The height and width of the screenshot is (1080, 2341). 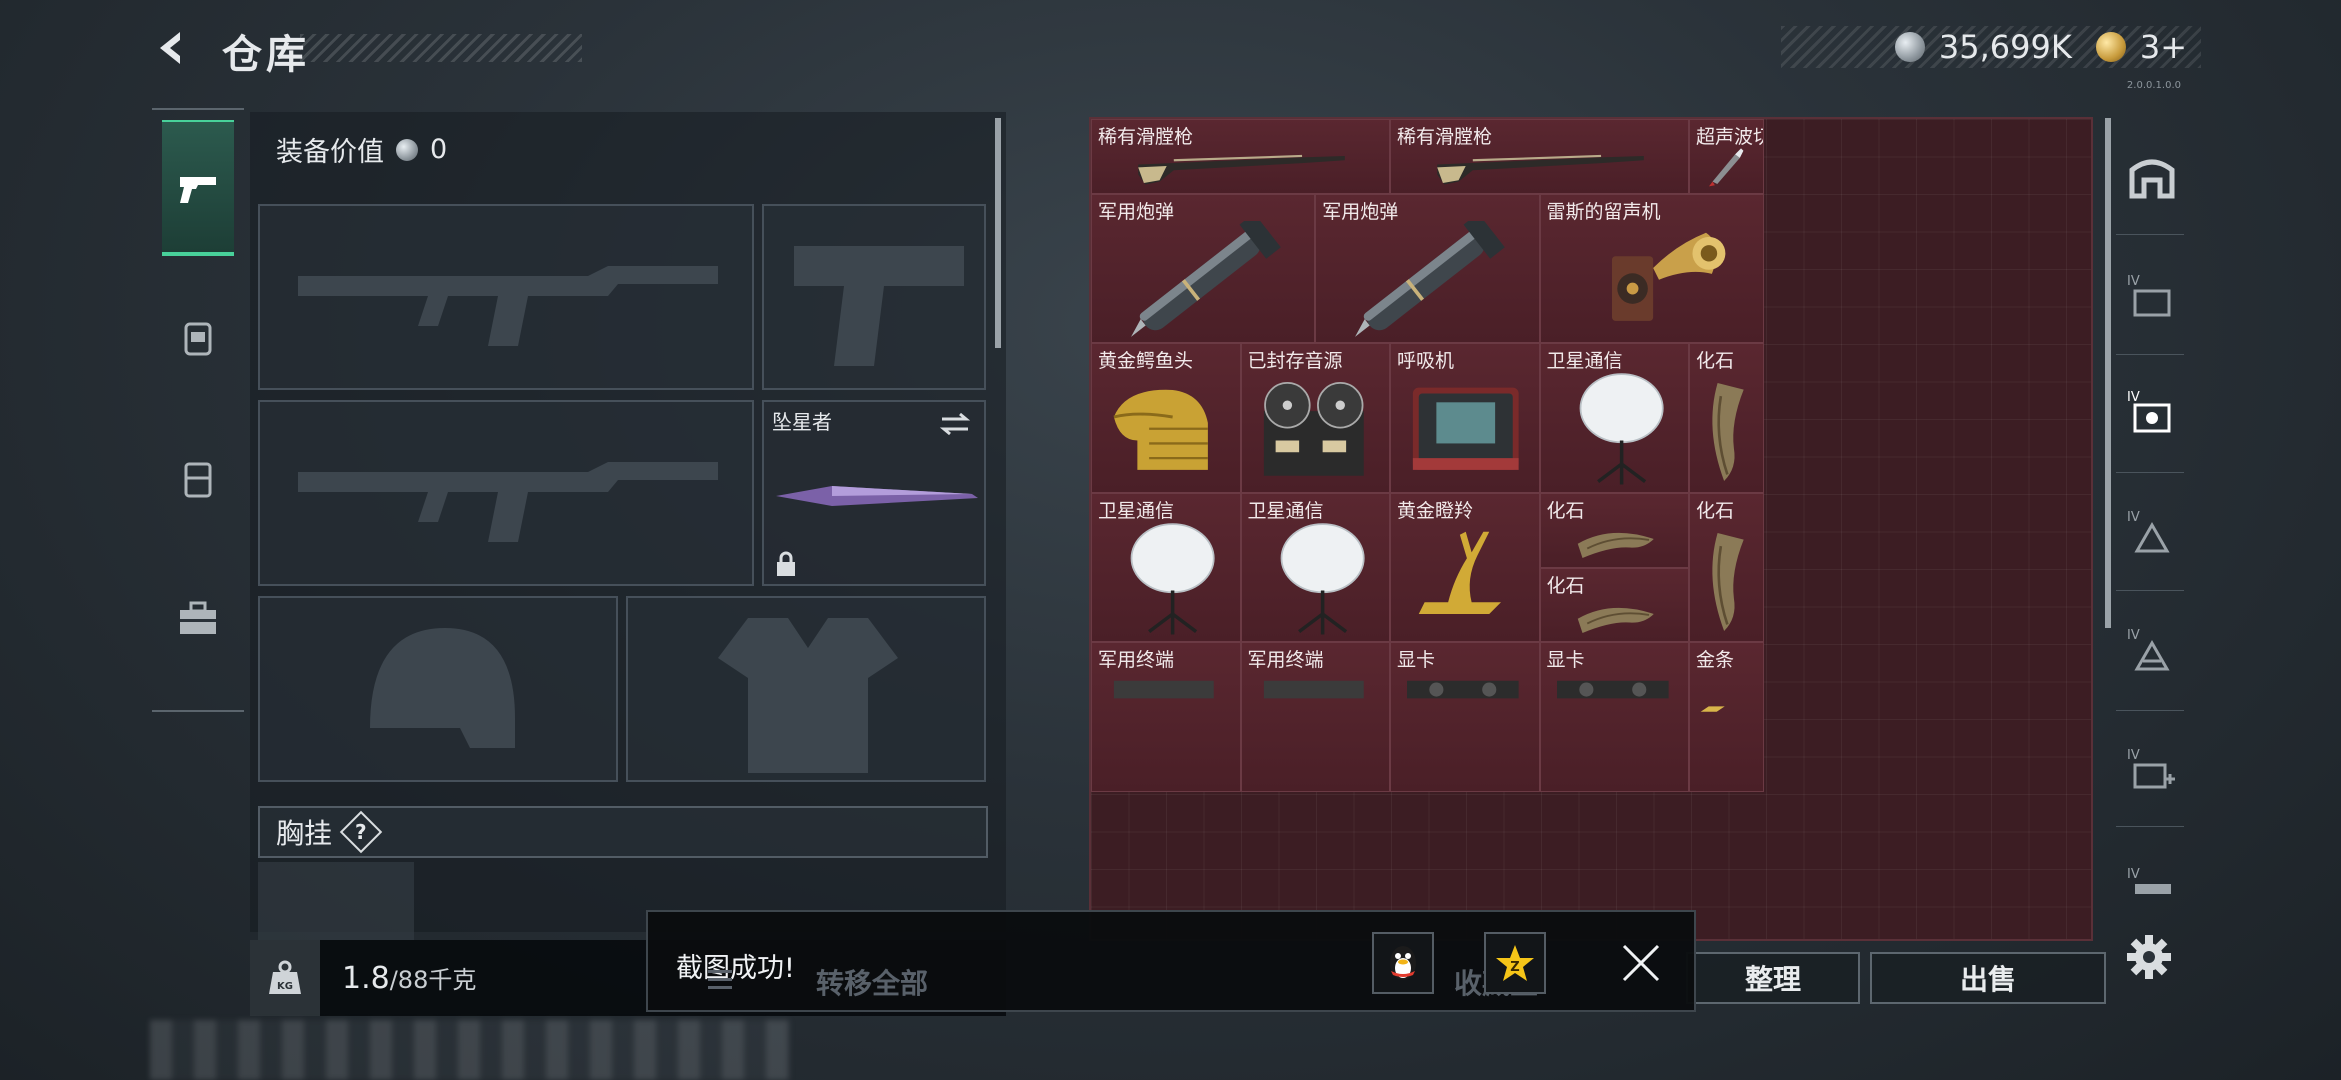 What do you see at coordinates (1166, 418) in the screenshot?
I see `inventory-item: 黄金鳄鱼头` at bounding box center [1166, 418].